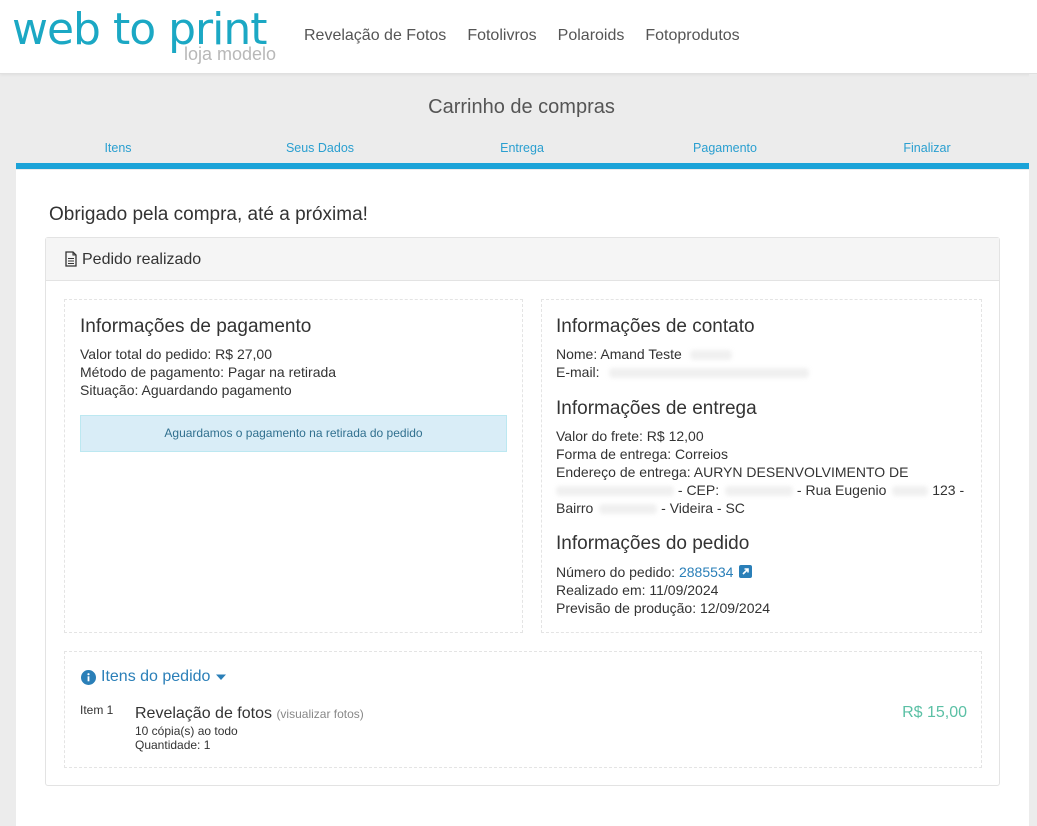 The image size is (1037, 826). Describe the element at coordinates (522, 259) in the screenshot. I see `panel-header: Pedido realizado` at that location.